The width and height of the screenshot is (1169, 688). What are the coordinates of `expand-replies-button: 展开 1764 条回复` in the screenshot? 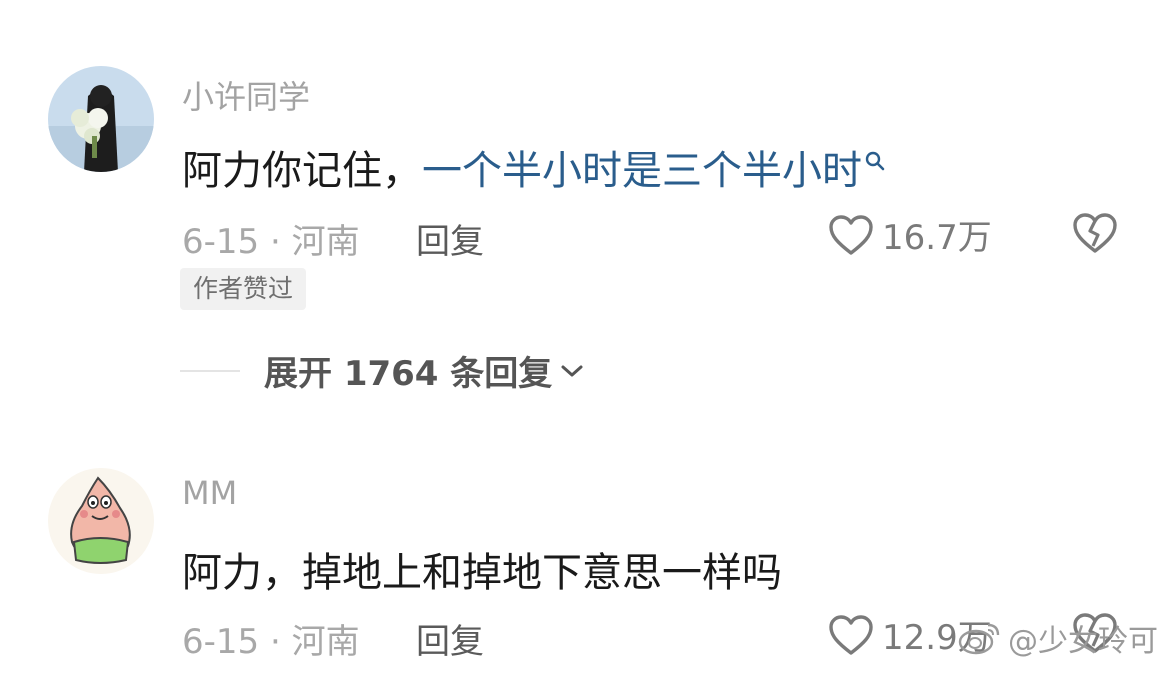 It's located at (424, 370).